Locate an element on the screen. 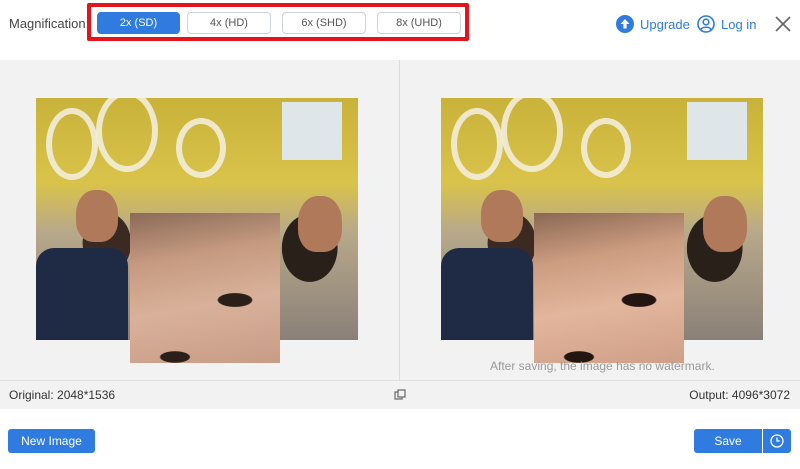 The height and width of the screenshot is (469, 800). upgrade-label: Upgrade is located at coordinates (665, 24).